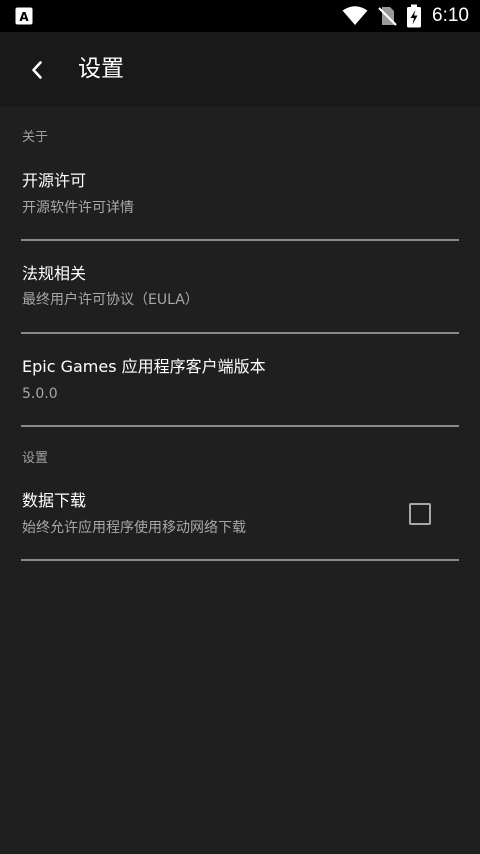  I want to click on svg-text: A, so click(24, 17).